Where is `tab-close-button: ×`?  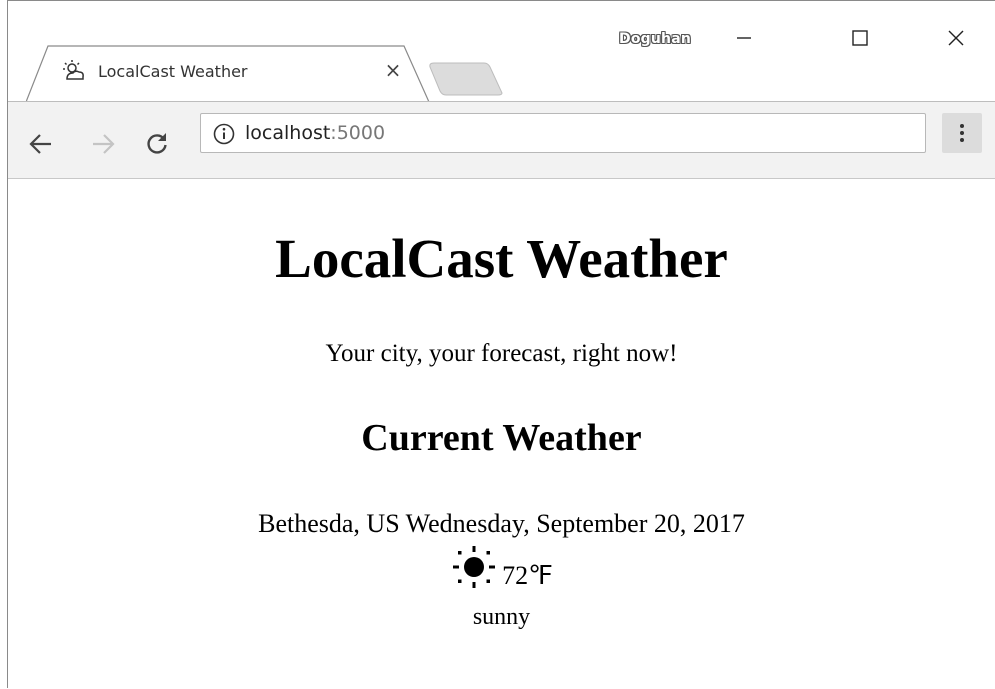
tab-close-button: × is located at coordinates (393, 70).